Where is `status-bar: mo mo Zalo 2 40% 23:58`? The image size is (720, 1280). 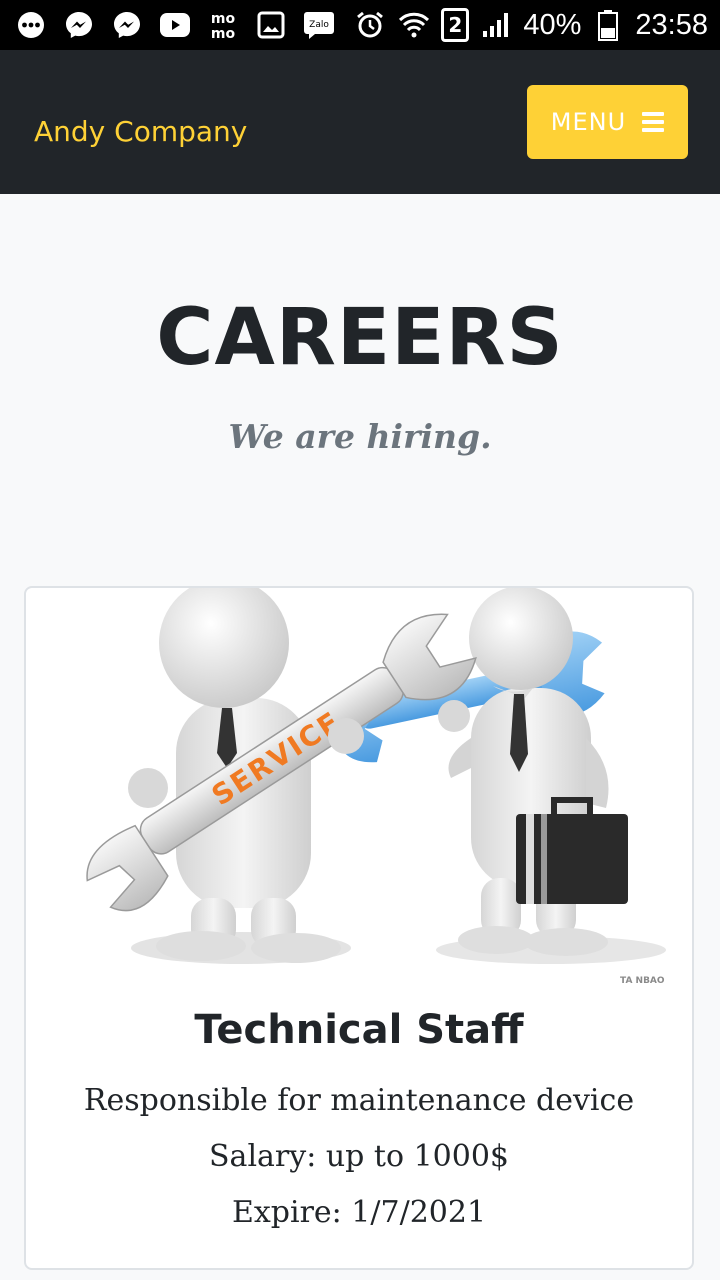
status-bar: mo mo Zalo 2 40% 23:58 is located at coordinates (360, 25).